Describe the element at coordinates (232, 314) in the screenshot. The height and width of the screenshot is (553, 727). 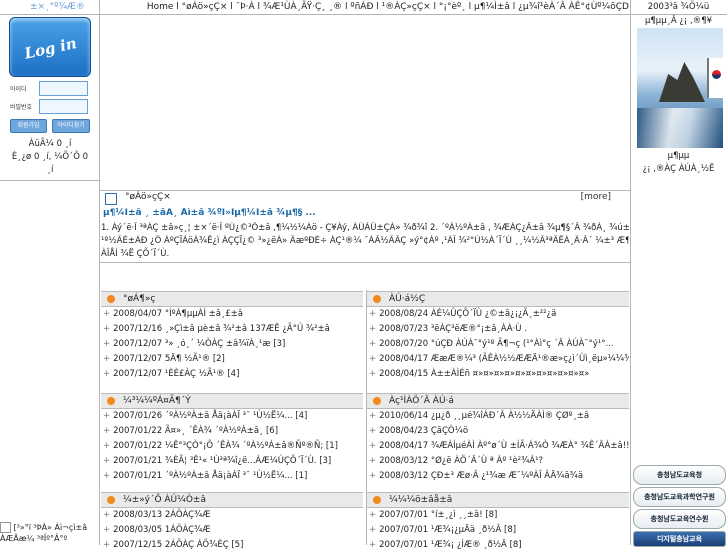
I see `list-item: +2008/04/07 °ÍºÀ¶µµÀÌ ±â¸£±â` at that location.